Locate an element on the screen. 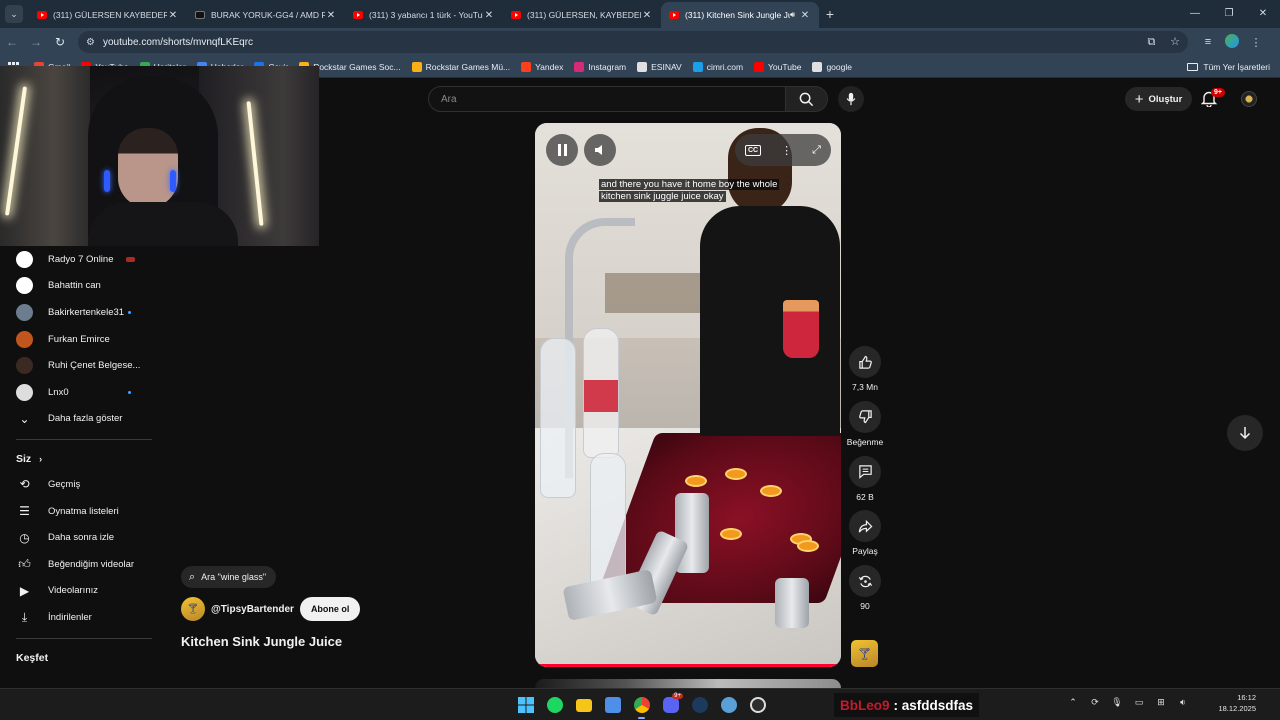  bookmark-favicon-icon is located at coordinates (579, 66).